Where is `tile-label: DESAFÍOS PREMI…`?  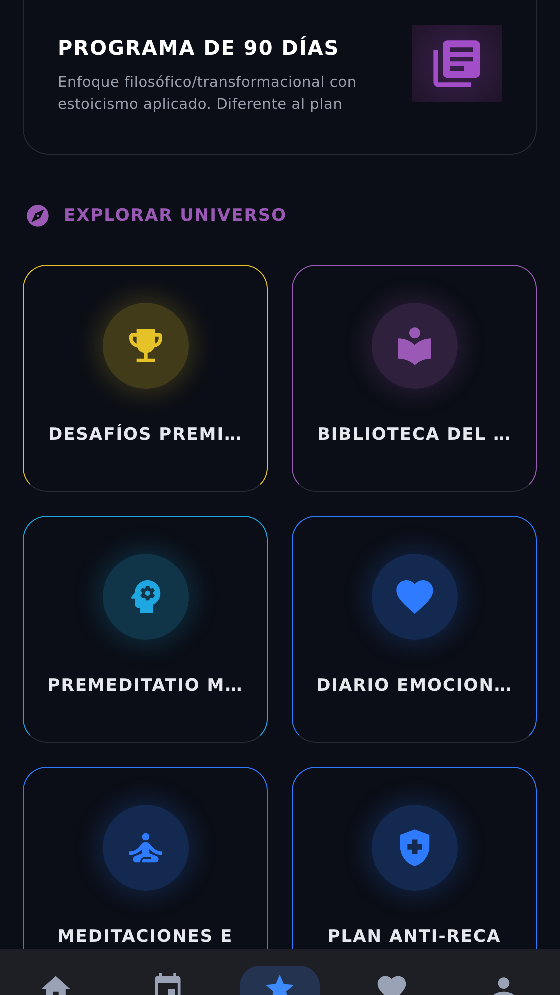 tile-label: DESAFÍOS PREMI… is located at coordinates (145, 435).